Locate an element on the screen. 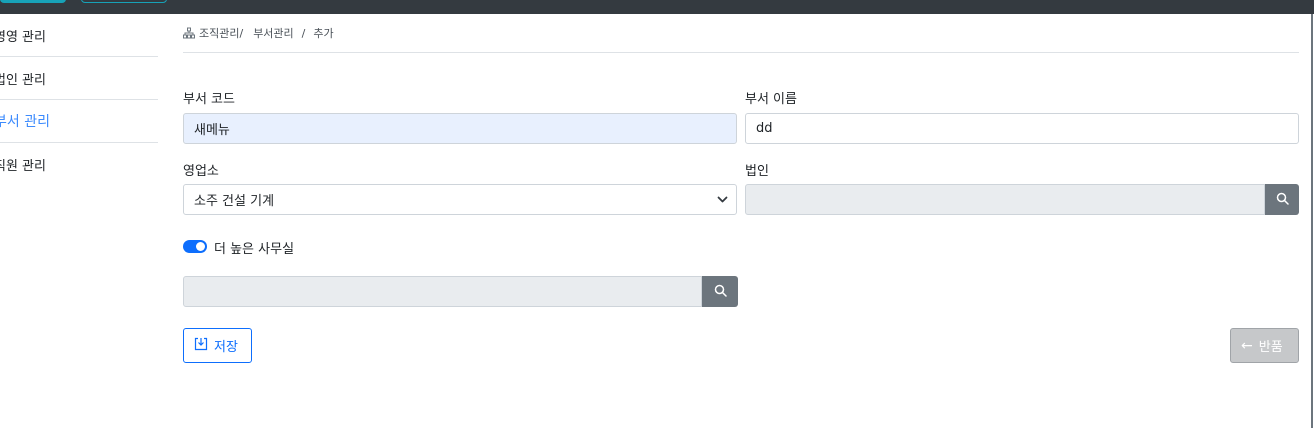 The width and height of the screenshot is (1314, 428). corp-label: 법인 is located at coordinates (757, 171).